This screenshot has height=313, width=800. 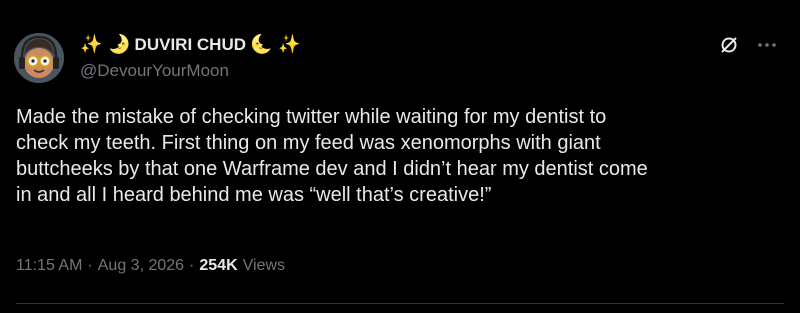 What do you see at coordinates (190, 71) in the screenshot?
I see `author-handle: @DevourYourMoon` at bounding box center [190, 71].